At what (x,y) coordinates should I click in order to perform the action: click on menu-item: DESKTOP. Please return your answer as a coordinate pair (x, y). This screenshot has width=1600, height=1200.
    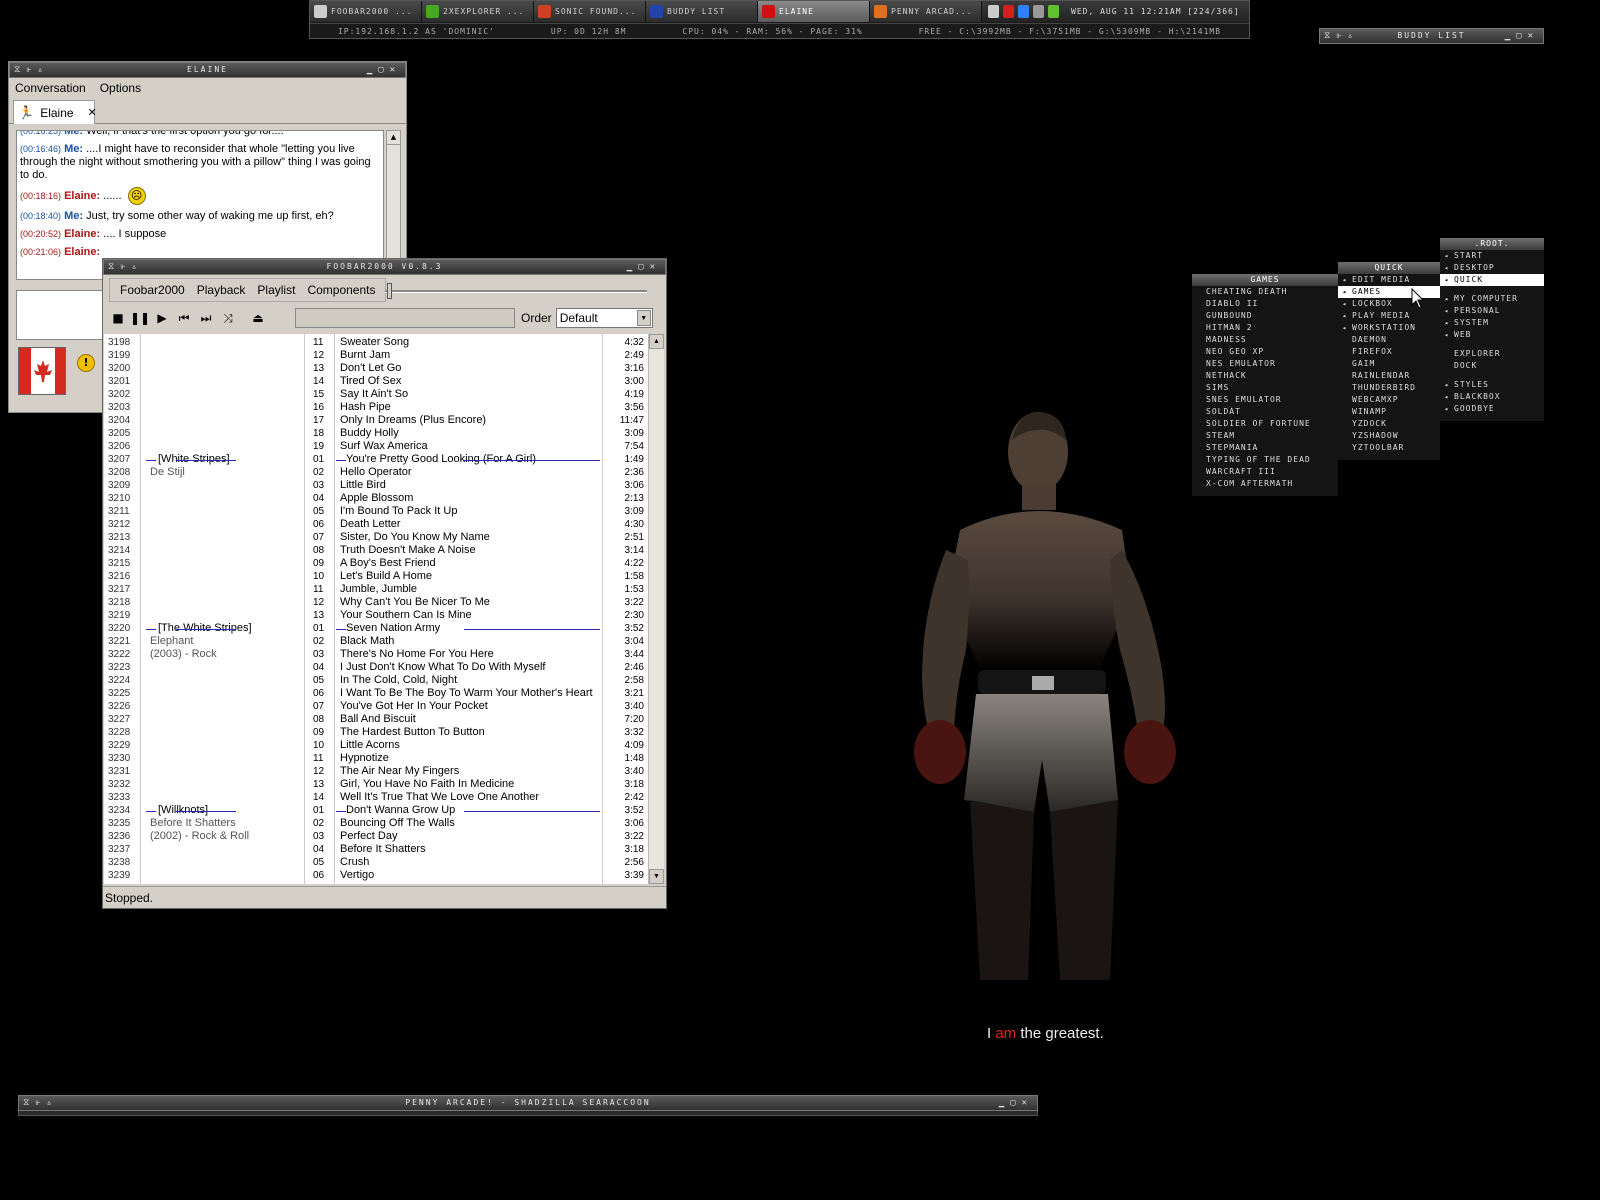
    Looking at the image, I should click on (1492, 268).